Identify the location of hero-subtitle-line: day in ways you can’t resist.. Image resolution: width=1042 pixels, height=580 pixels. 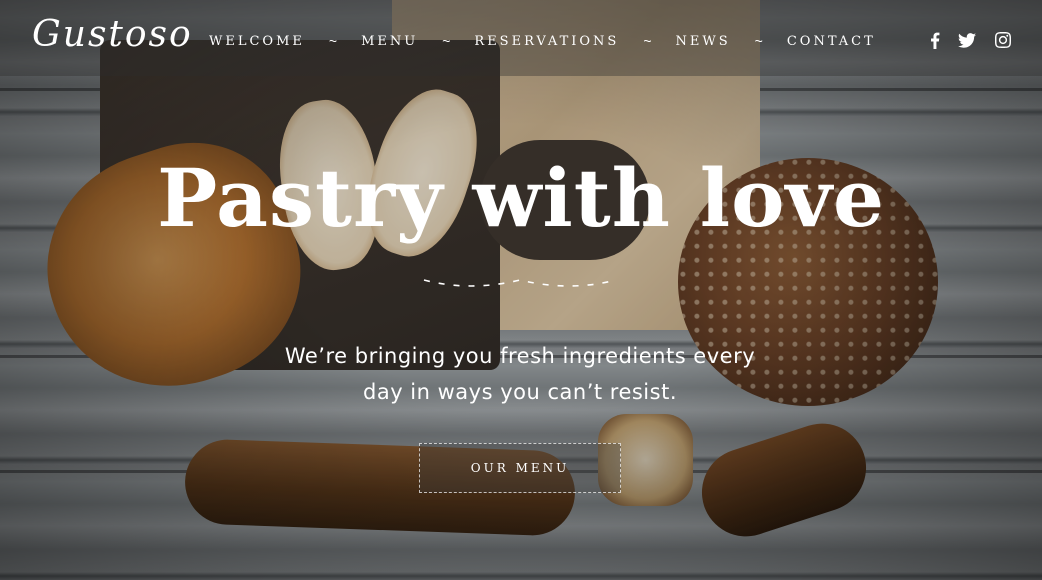
(520, 392).